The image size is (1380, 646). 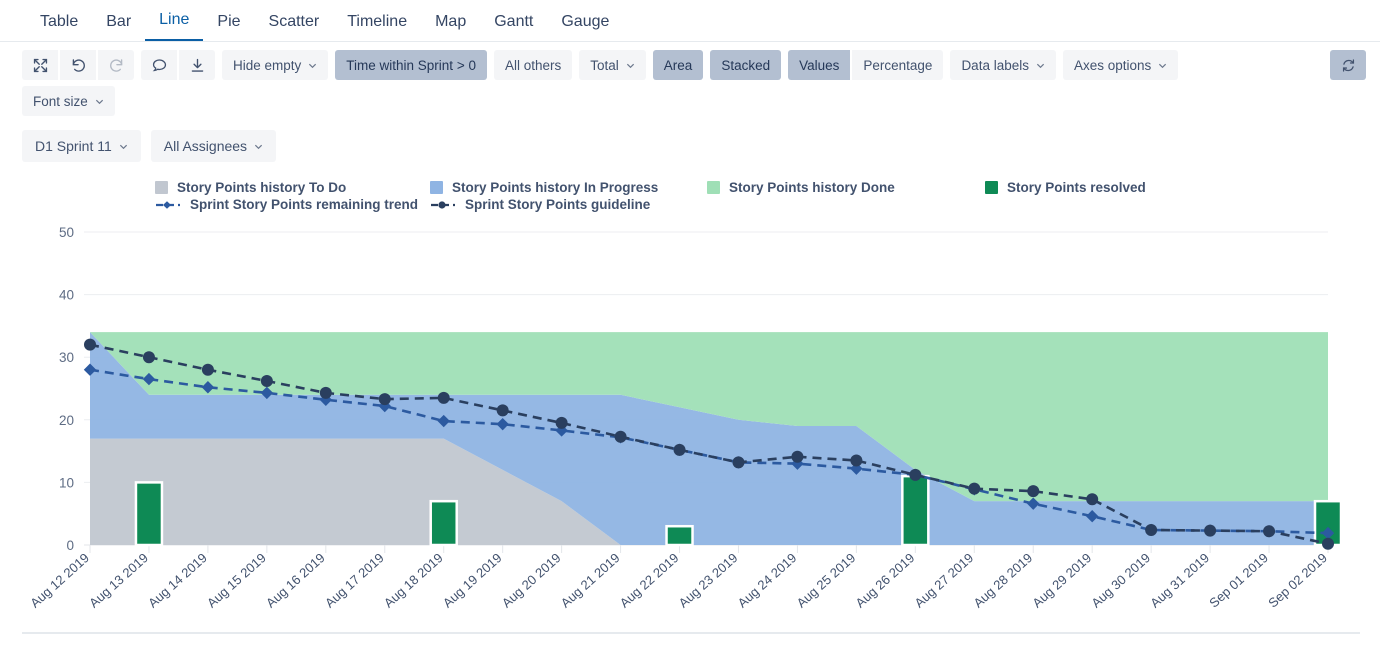 I want to click on download-button, so click(x=197, y=65).